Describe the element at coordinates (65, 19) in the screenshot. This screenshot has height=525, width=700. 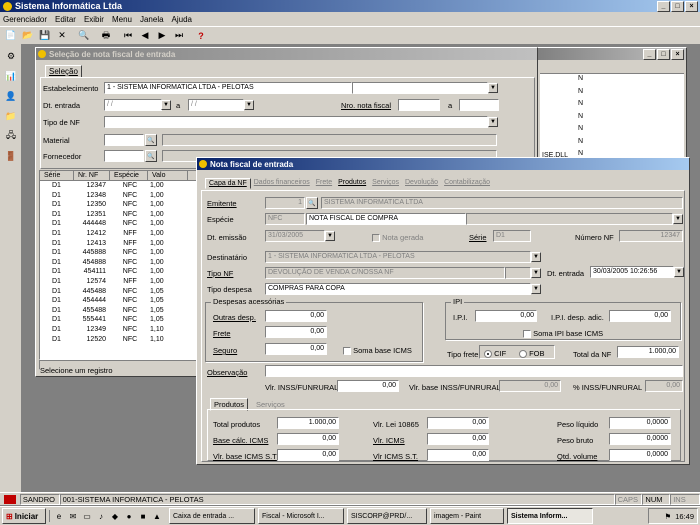
I see `menu-item: Editar` at that location.